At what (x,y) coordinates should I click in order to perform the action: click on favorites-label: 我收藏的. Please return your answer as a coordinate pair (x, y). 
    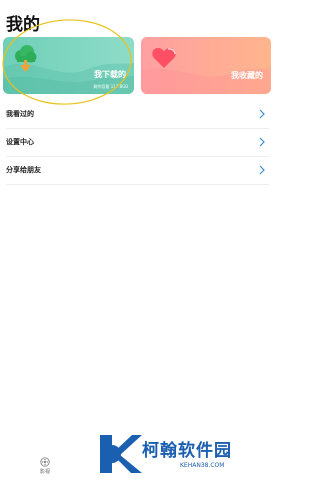
    Looking at the image, I should click on (247, 75).